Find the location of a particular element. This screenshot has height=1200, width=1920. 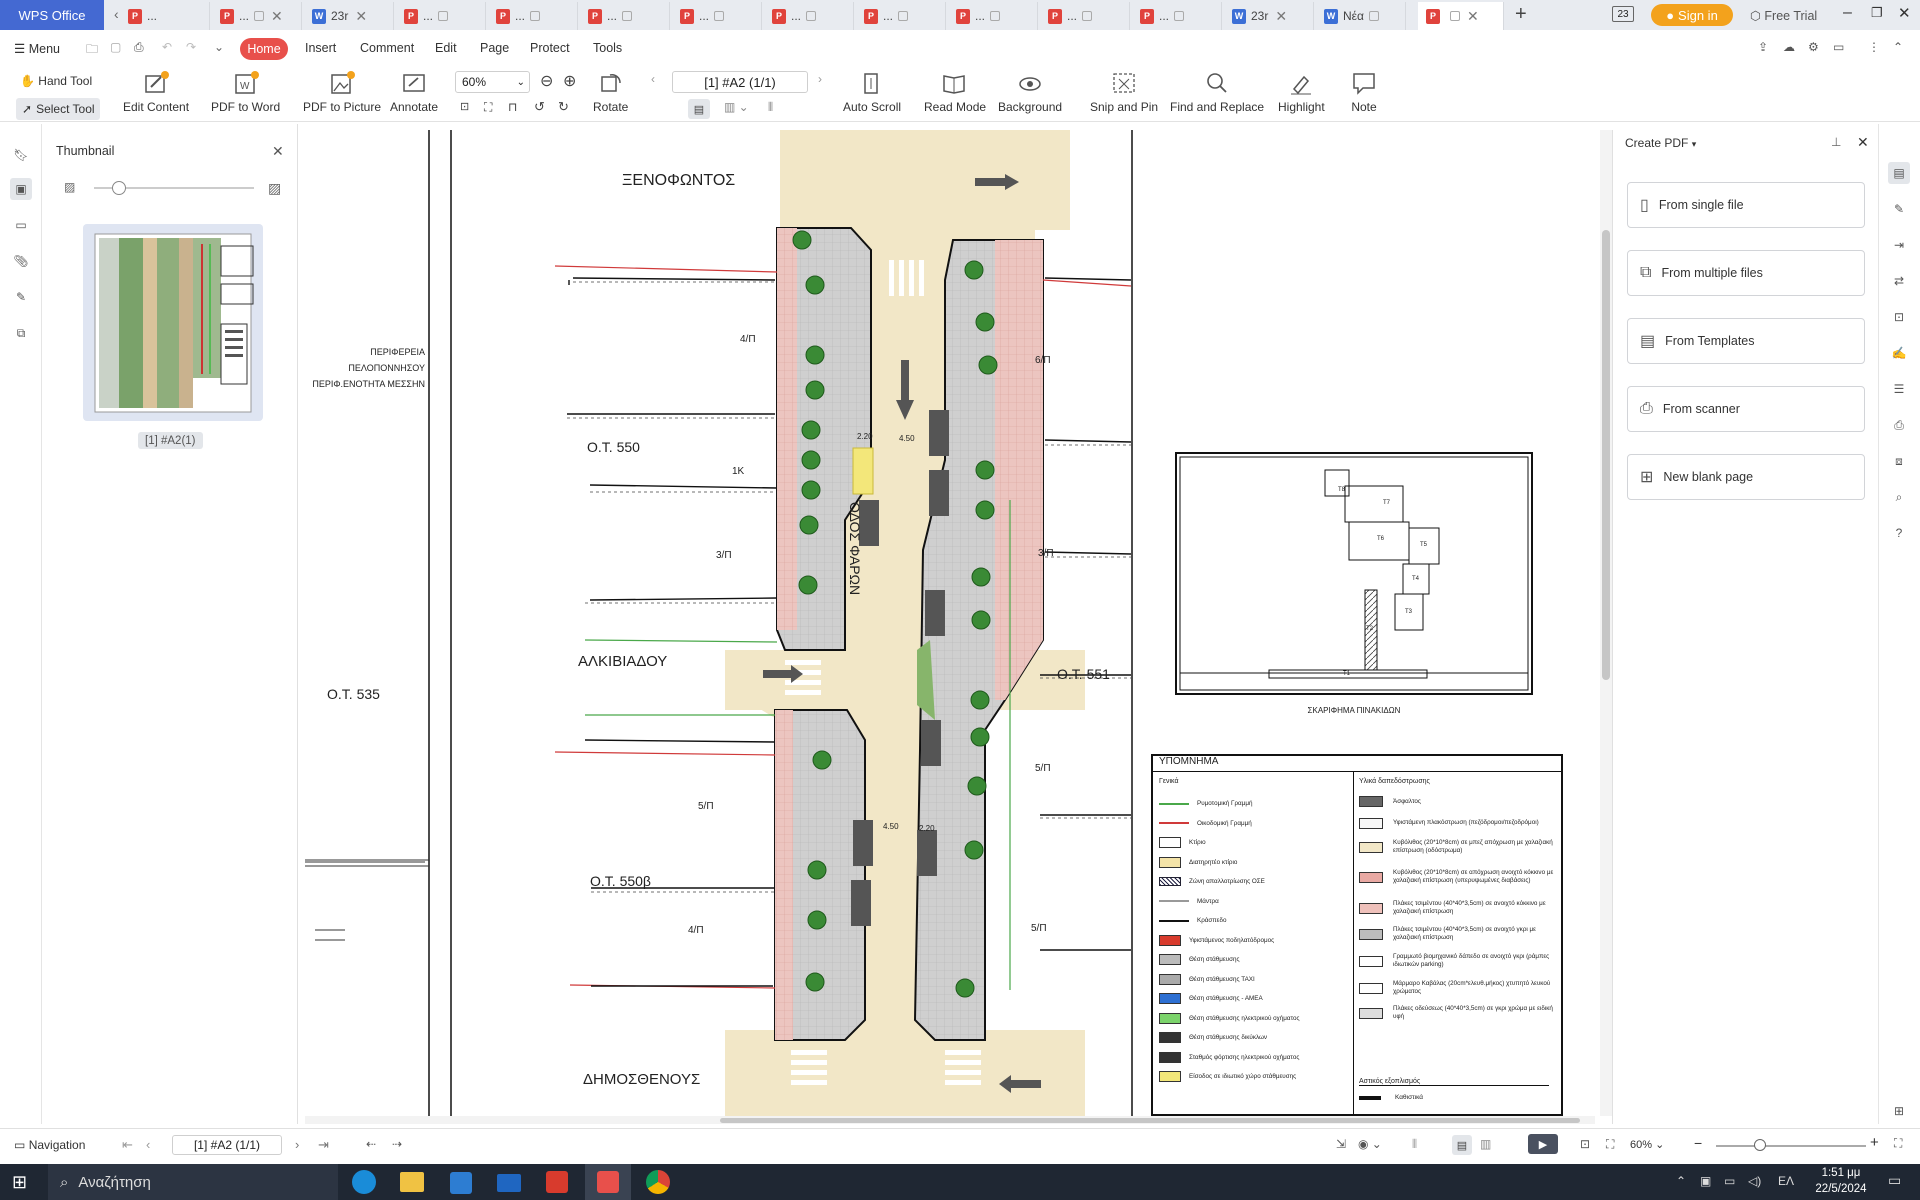

document-tab: W Νέα is located at coordinates (1361, 16).